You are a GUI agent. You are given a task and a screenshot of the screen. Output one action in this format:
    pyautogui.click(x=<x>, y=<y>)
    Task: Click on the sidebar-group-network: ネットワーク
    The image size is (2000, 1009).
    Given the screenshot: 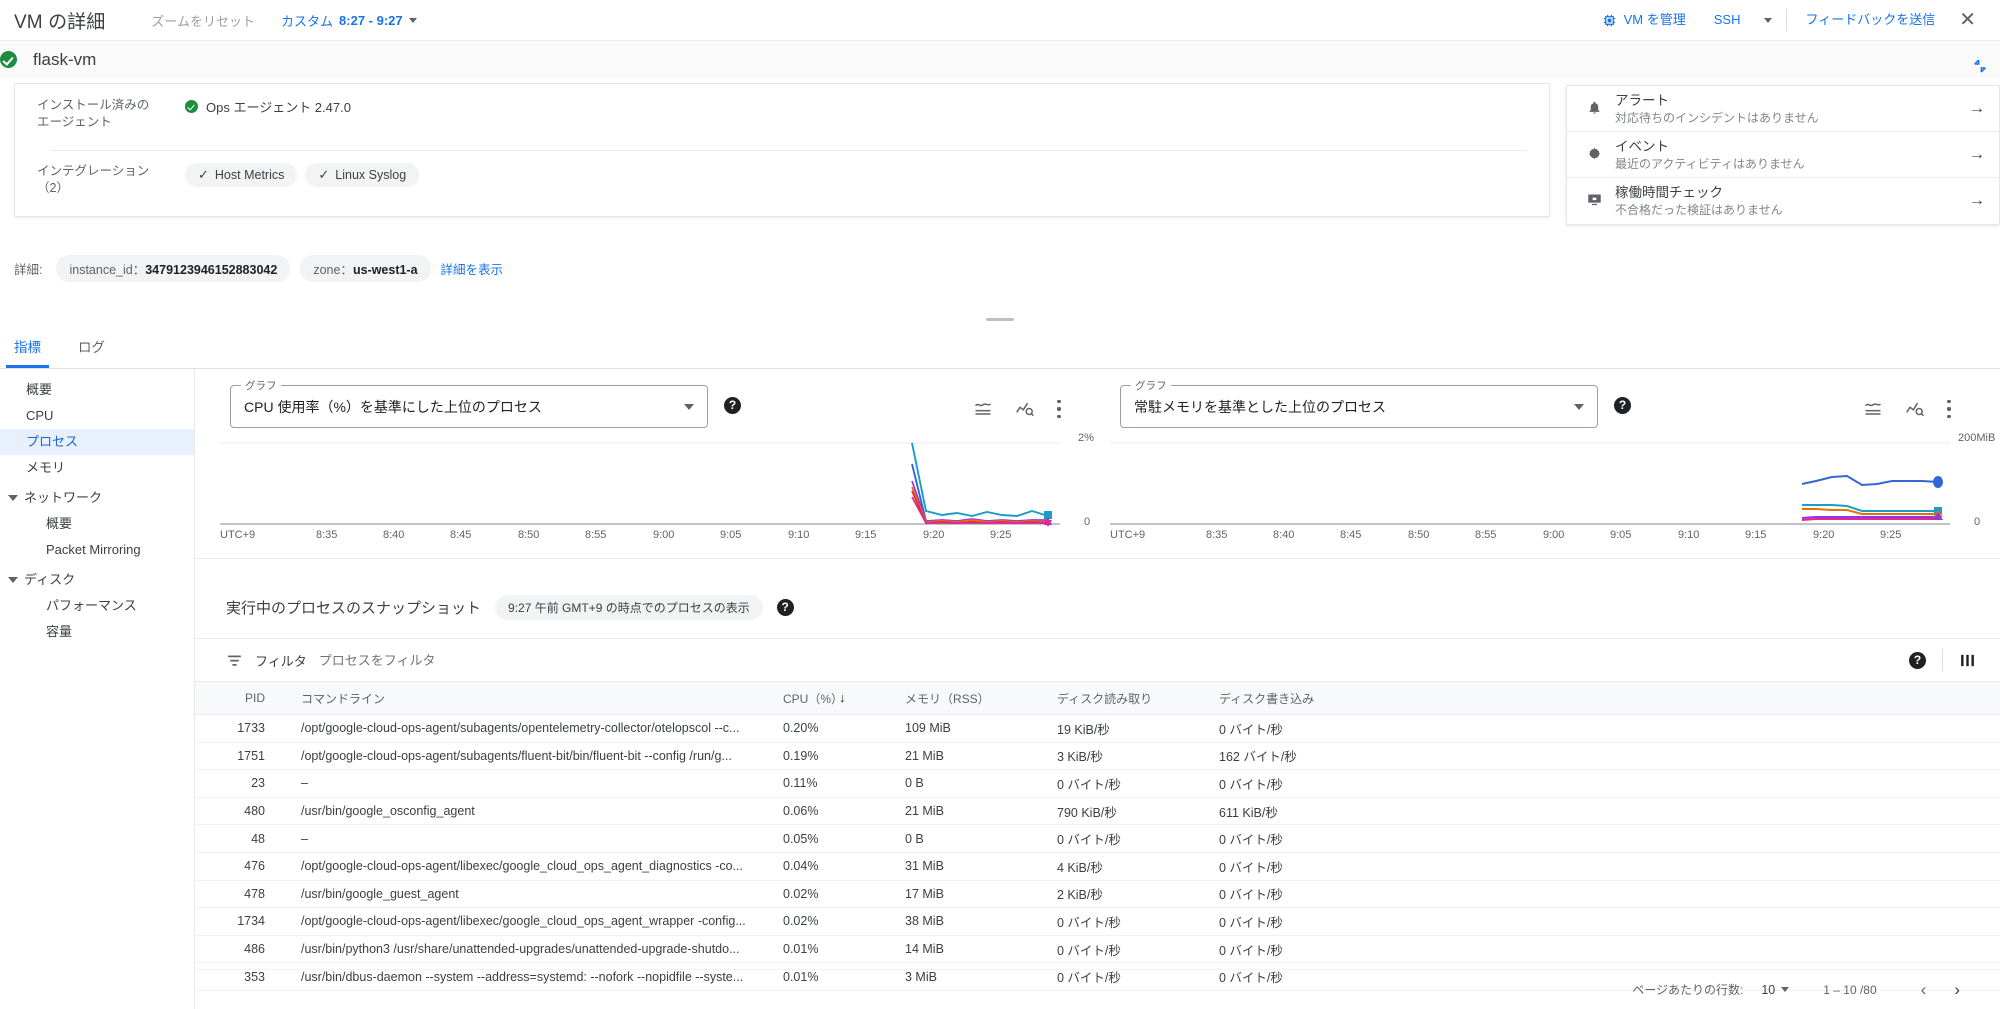 What is the action you would take?
    pyautogui.click(x=97, y=498)
    